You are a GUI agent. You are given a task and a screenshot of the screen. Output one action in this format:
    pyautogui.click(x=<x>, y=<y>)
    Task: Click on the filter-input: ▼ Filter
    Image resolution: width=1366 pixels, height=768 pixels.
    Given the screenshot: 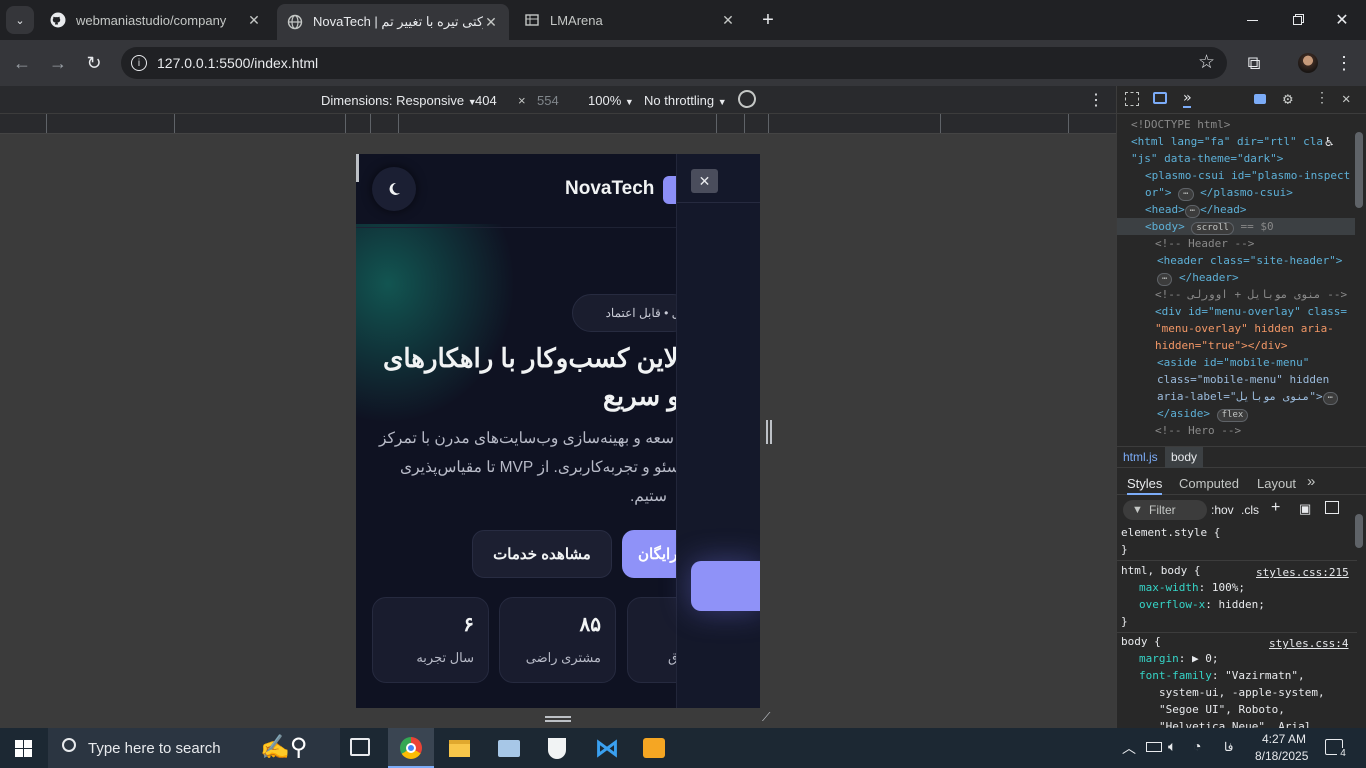 What is the action you would take?
    pyautogui.click(x=1165, y=510)
    